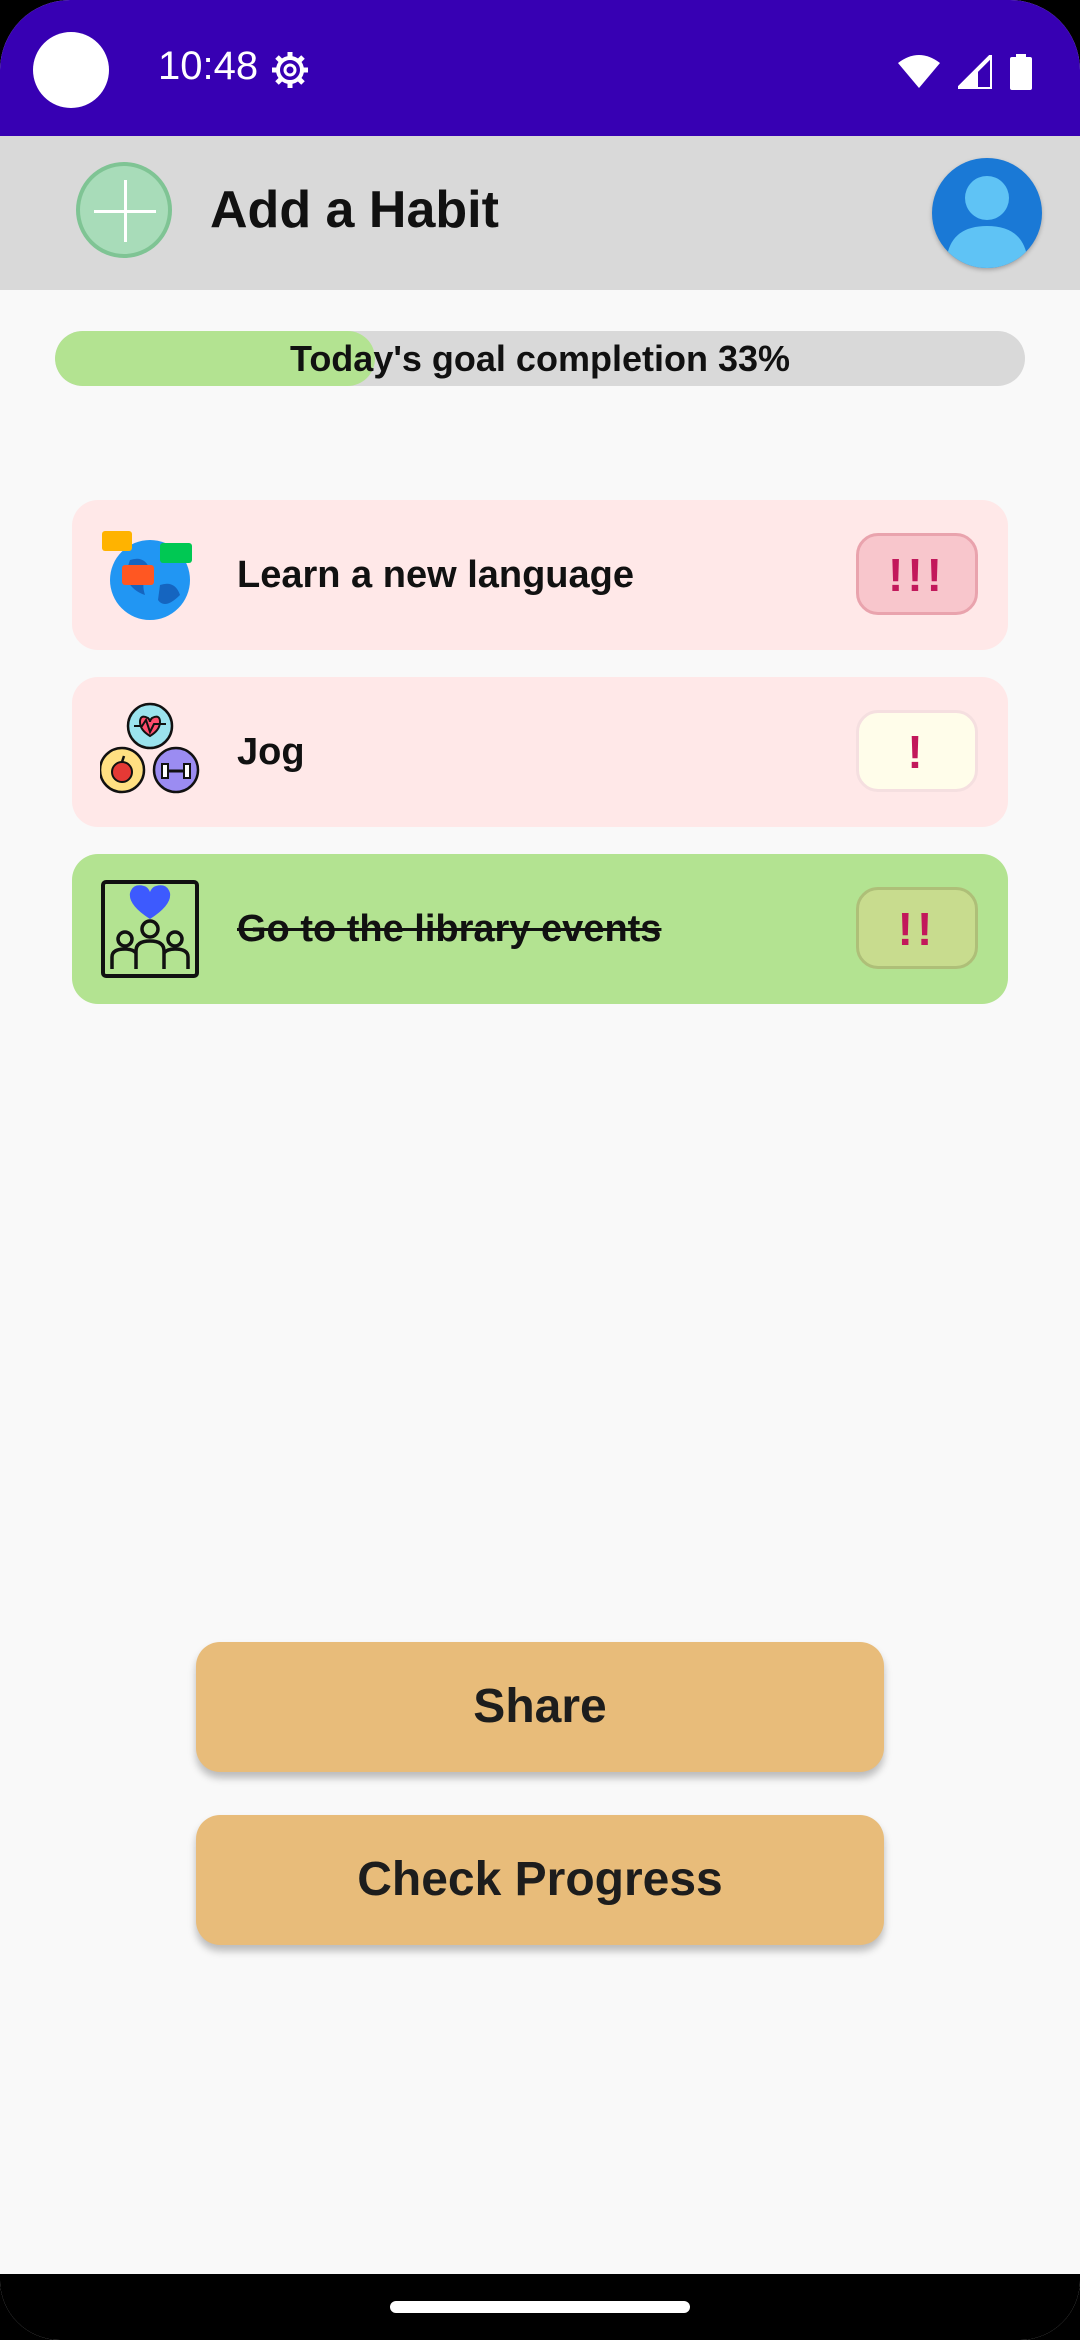 The width and height of the screenshot is (1080, 2340). Describe the element at coordinates (1021, 72) in the screenshot. I see `battery-icon` at that location.